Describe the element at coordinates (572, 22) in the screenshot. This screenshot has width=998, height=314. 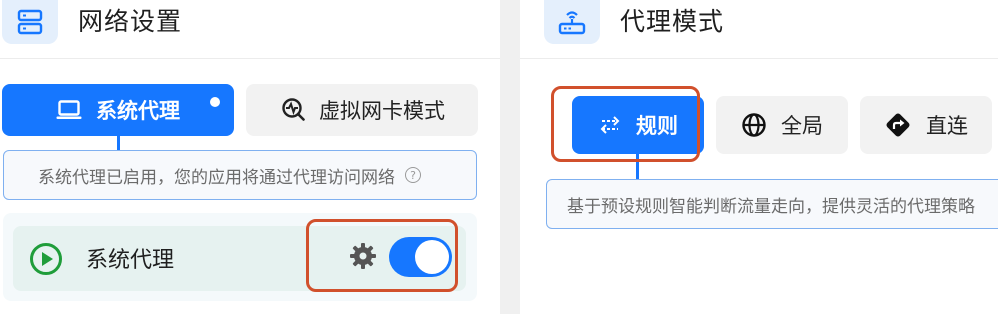
I see `router-icon` at that location.